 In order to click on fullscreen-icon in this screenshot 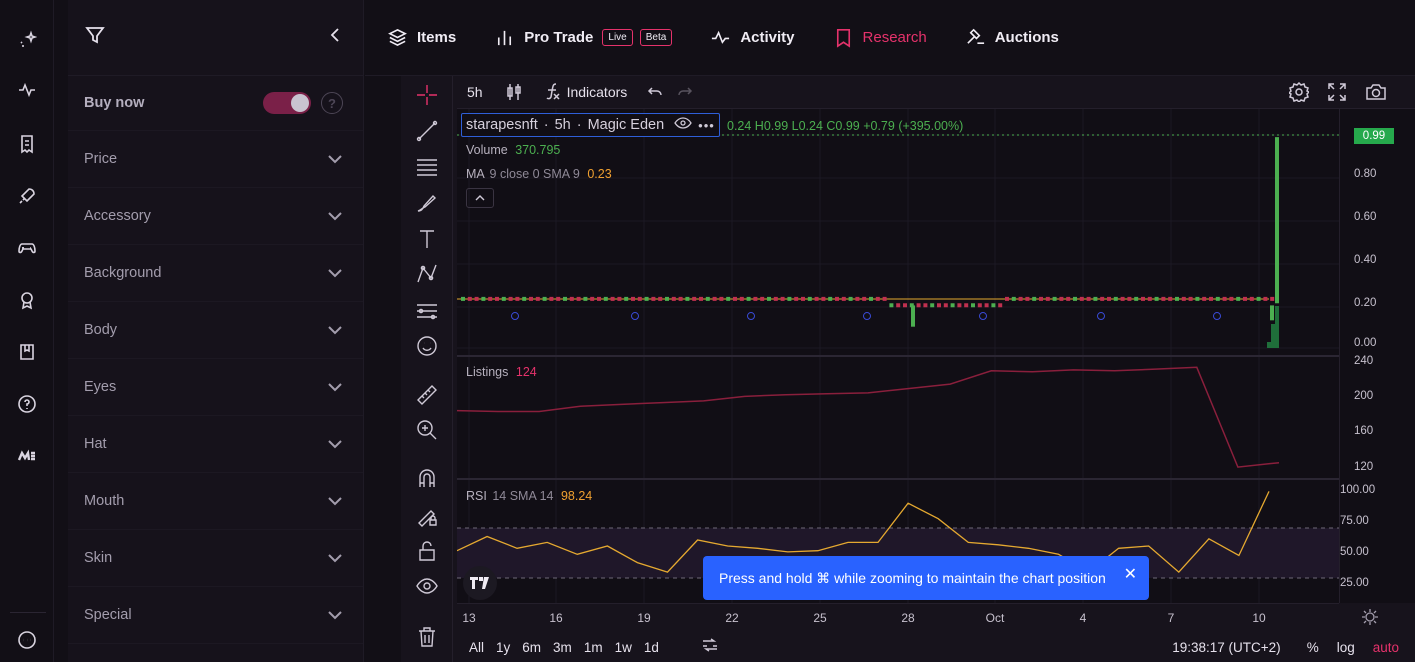, I will do `click(1337, 92)`.